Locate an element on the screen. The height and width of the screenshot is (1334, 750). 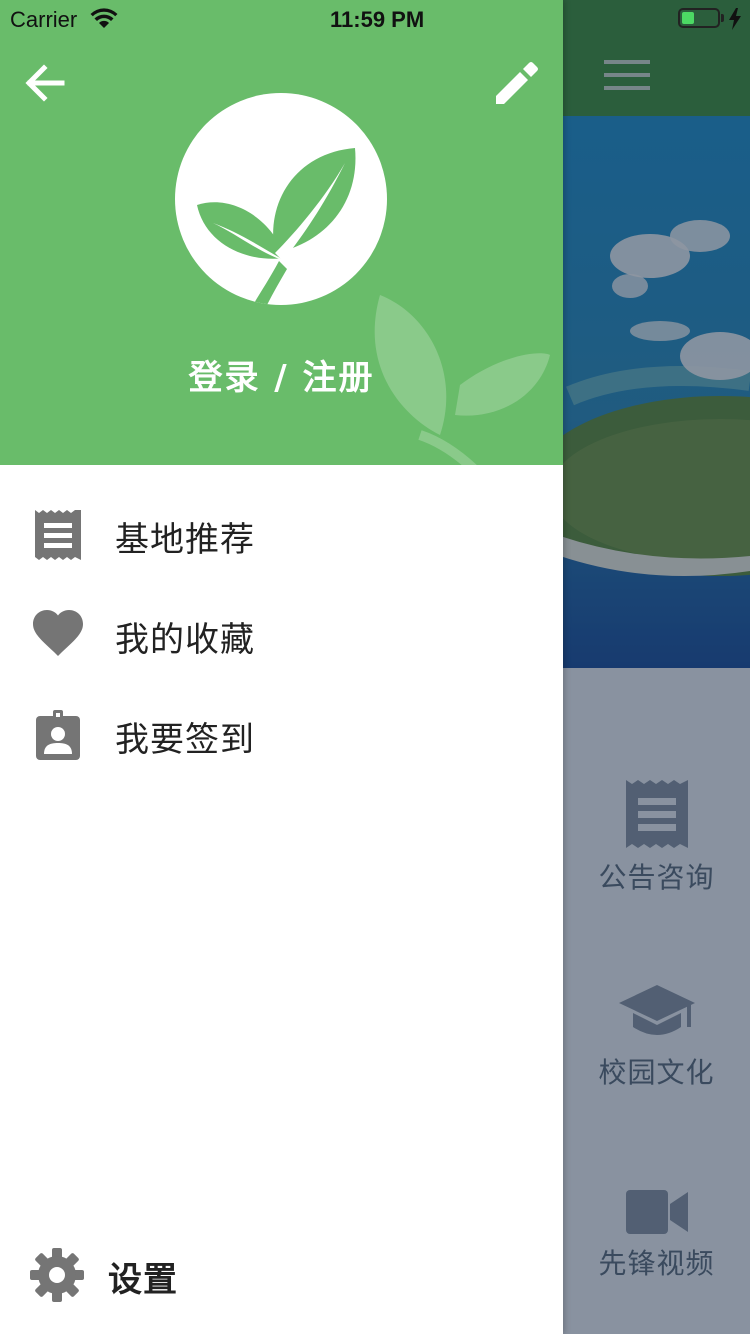
menu-item-label: 我的收藏 is located at coordinates (185, 640).